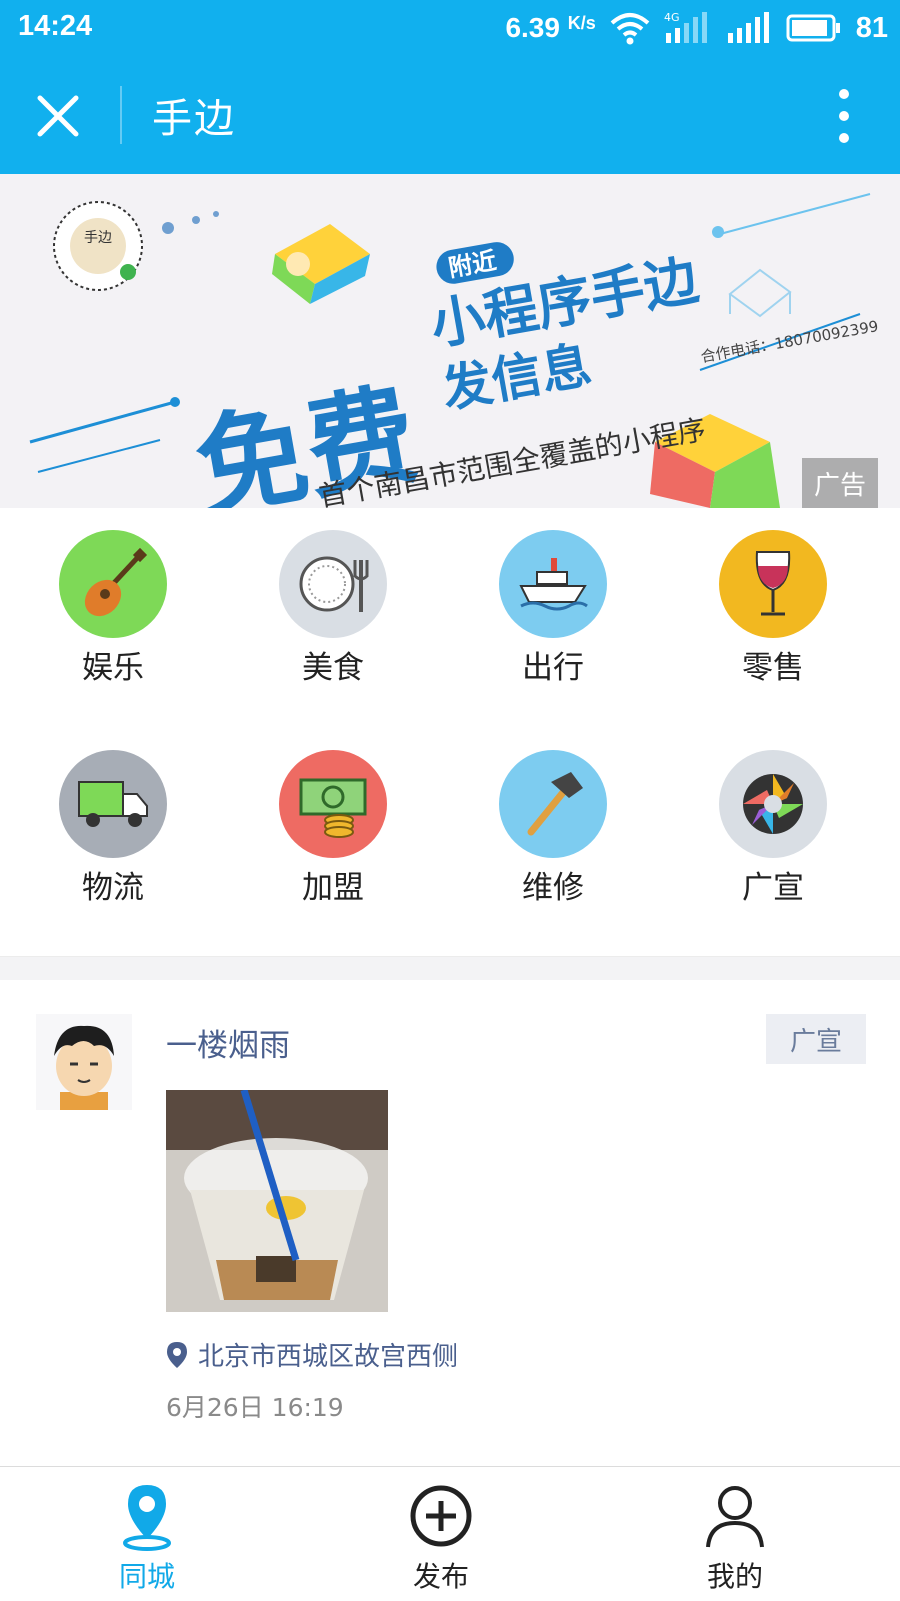 The width and height of the screenshot is (900, 1601). Describe the element at coordinates (55, 26) in the screenshot. I see `status-time: 14:24` at that location.